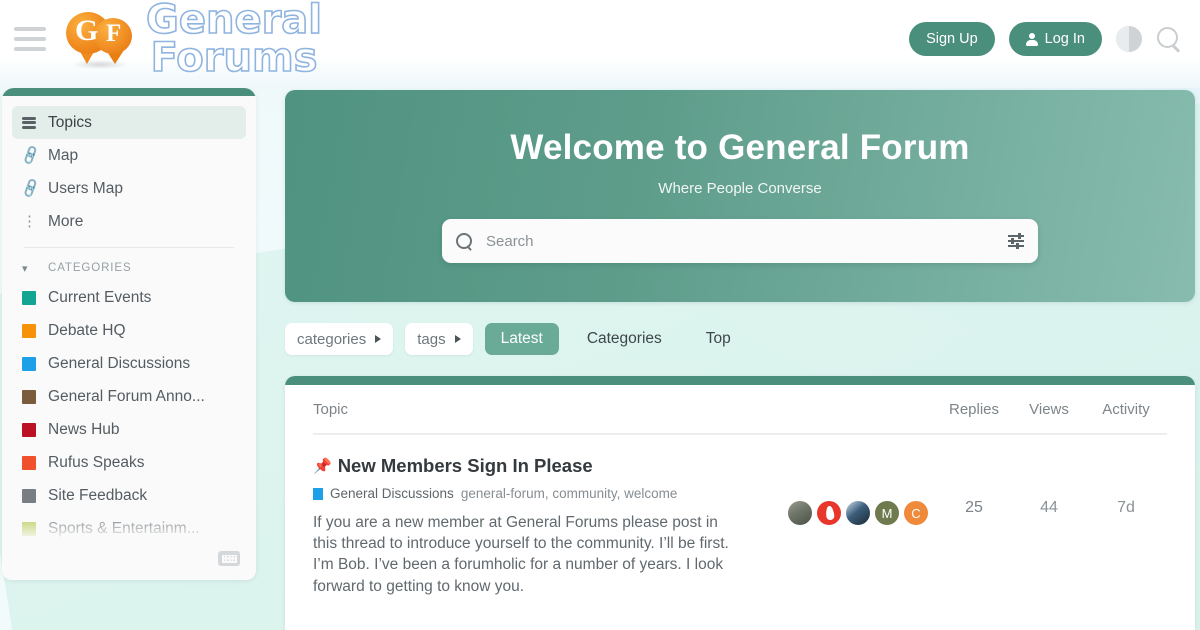  What do you see at coordinates (339, 339) in the screenshot?
I see `categories-dropdown: categories` at bounding box center [339, 339].